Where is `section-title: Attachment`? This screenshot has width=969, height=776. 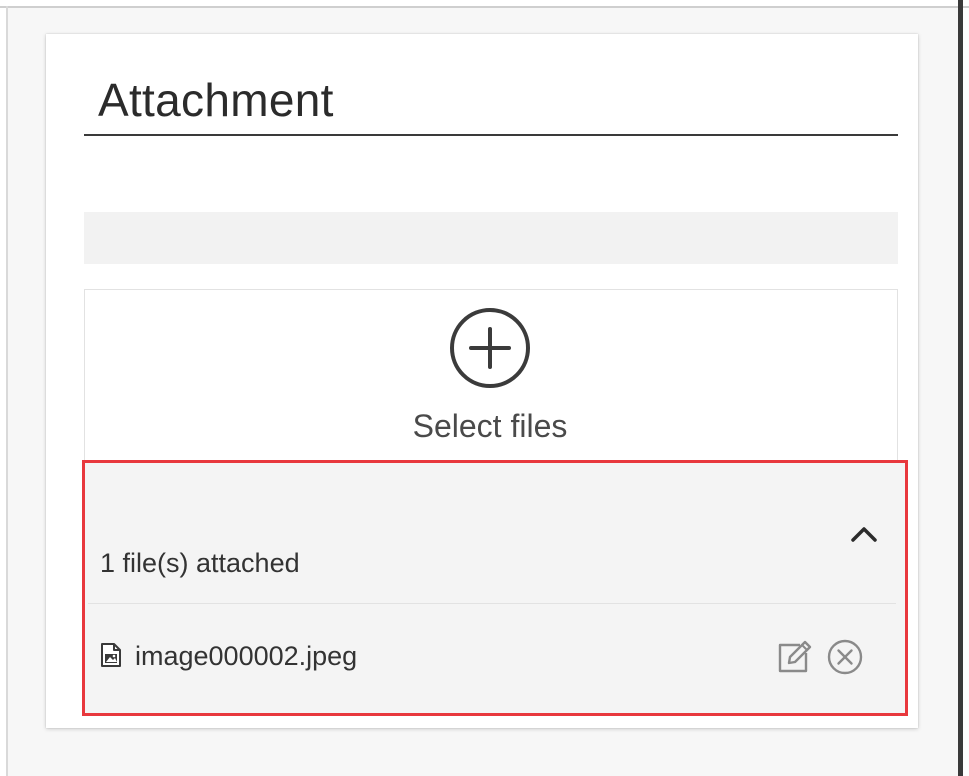
section-title: Attachment is located at coordinates (216, 100).